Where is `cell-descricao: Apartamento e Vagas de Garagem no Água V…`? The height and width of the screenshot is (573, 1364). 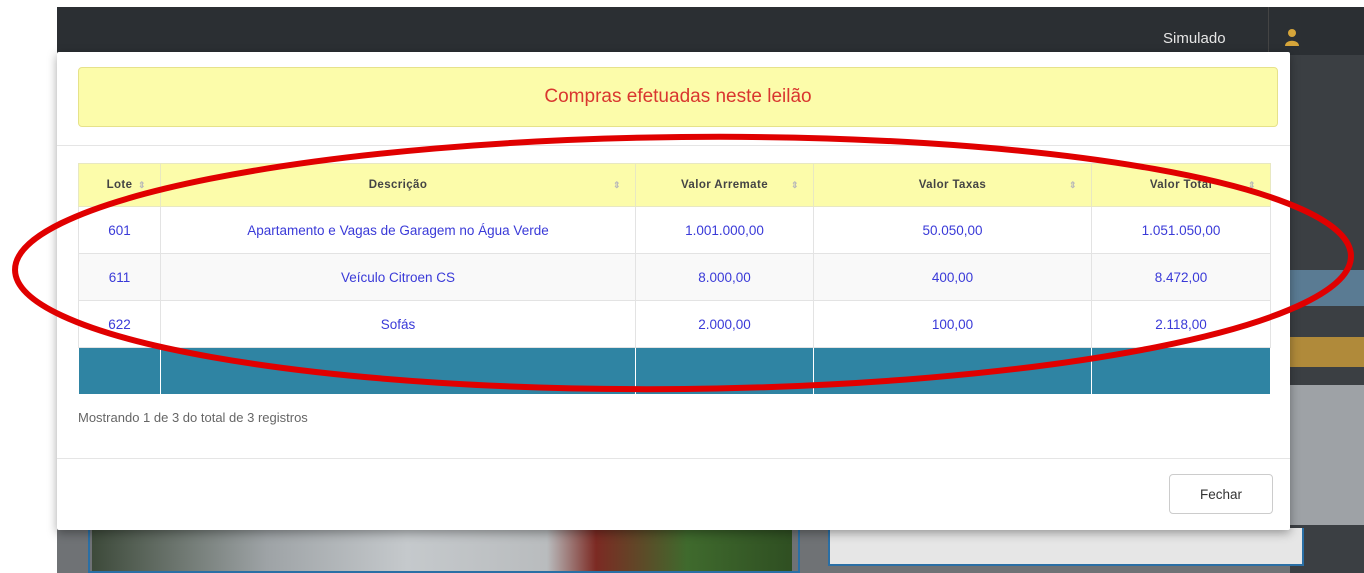 cell-descricao: Apartamento e Vagas de Garagem no Água V… is located at coordinates (398, 230).